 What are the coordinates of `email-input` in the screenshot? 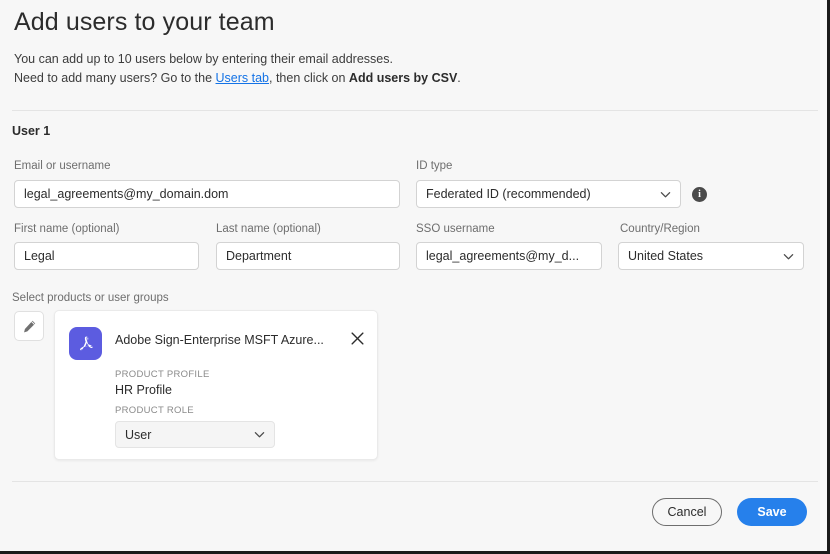 It's located at (207, 194).